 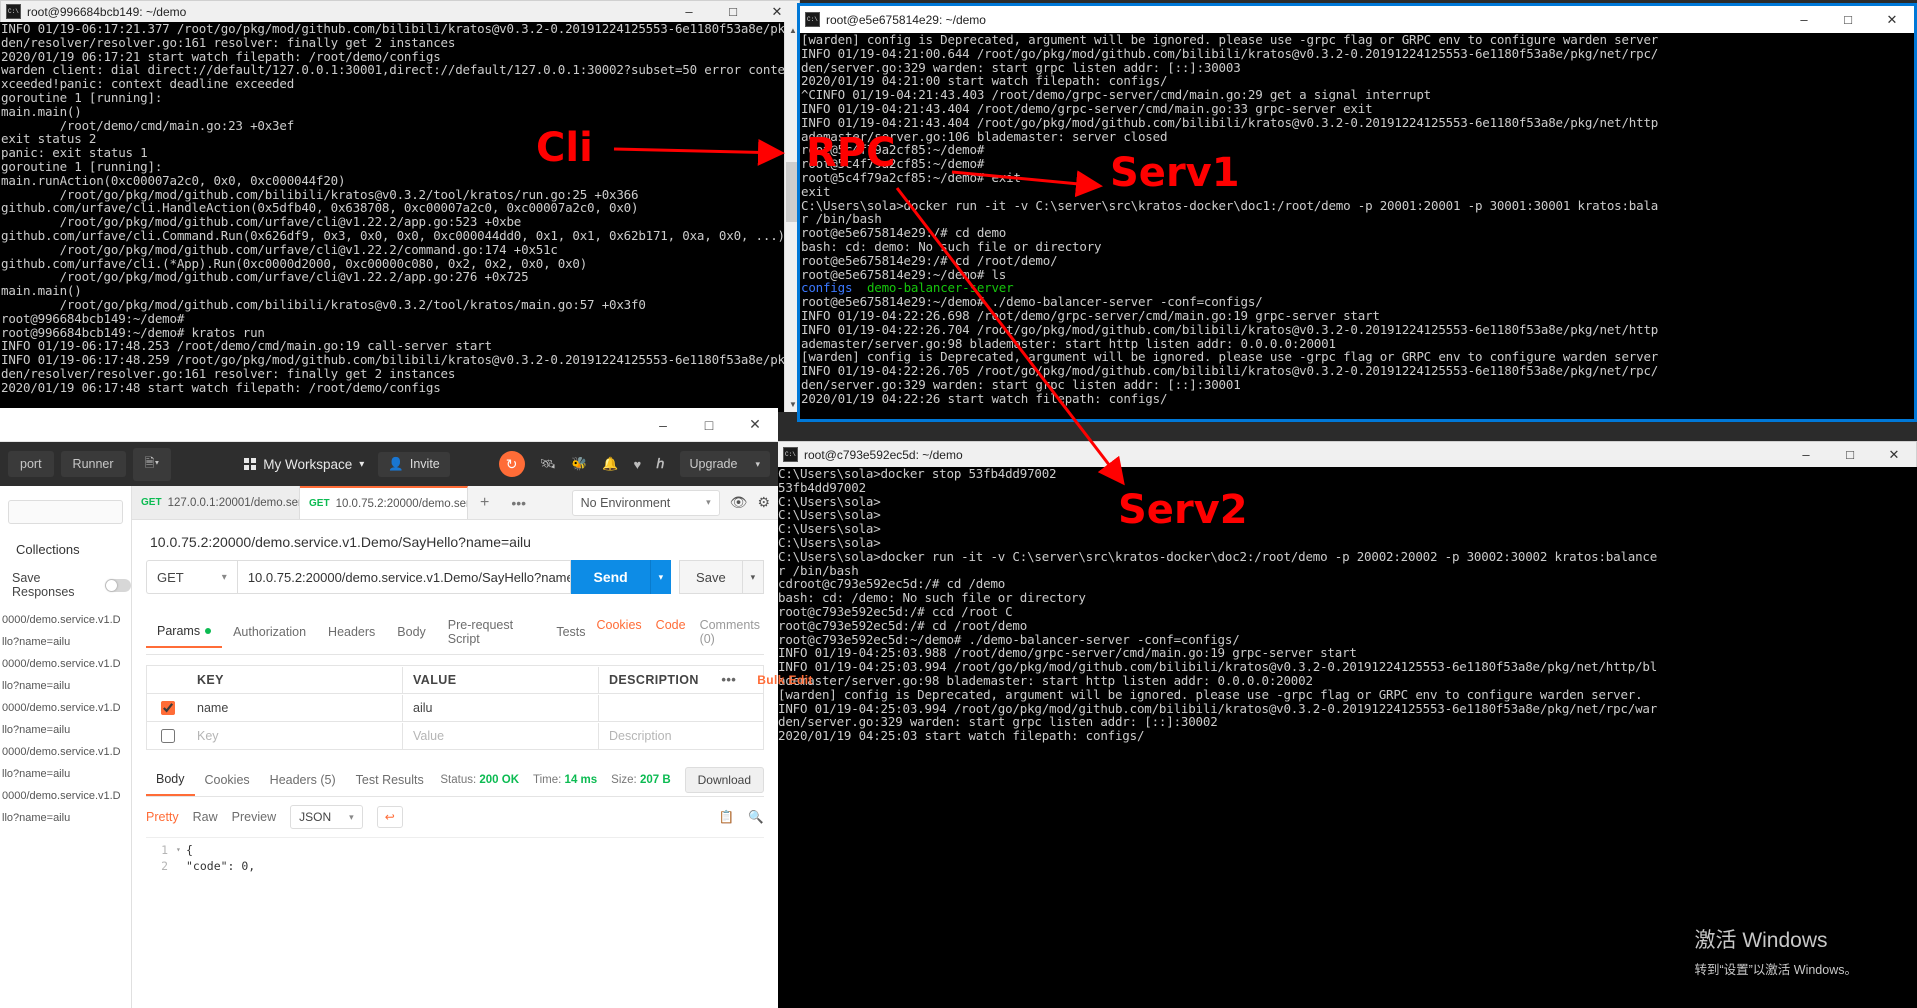 What do you see at coordinates (191, 577) in the screenshot?
I see `method-select: GET ▾` at bounding box center [191, 577].